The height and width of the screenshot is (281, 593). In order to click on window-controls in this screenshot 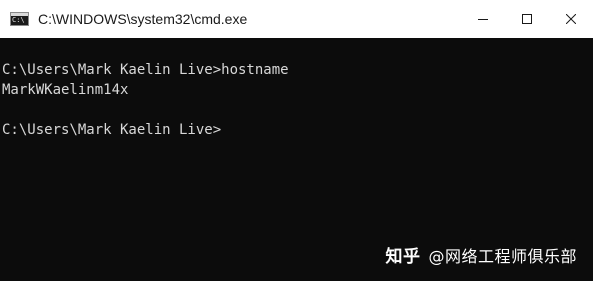, I will do `click(527, 19)`.